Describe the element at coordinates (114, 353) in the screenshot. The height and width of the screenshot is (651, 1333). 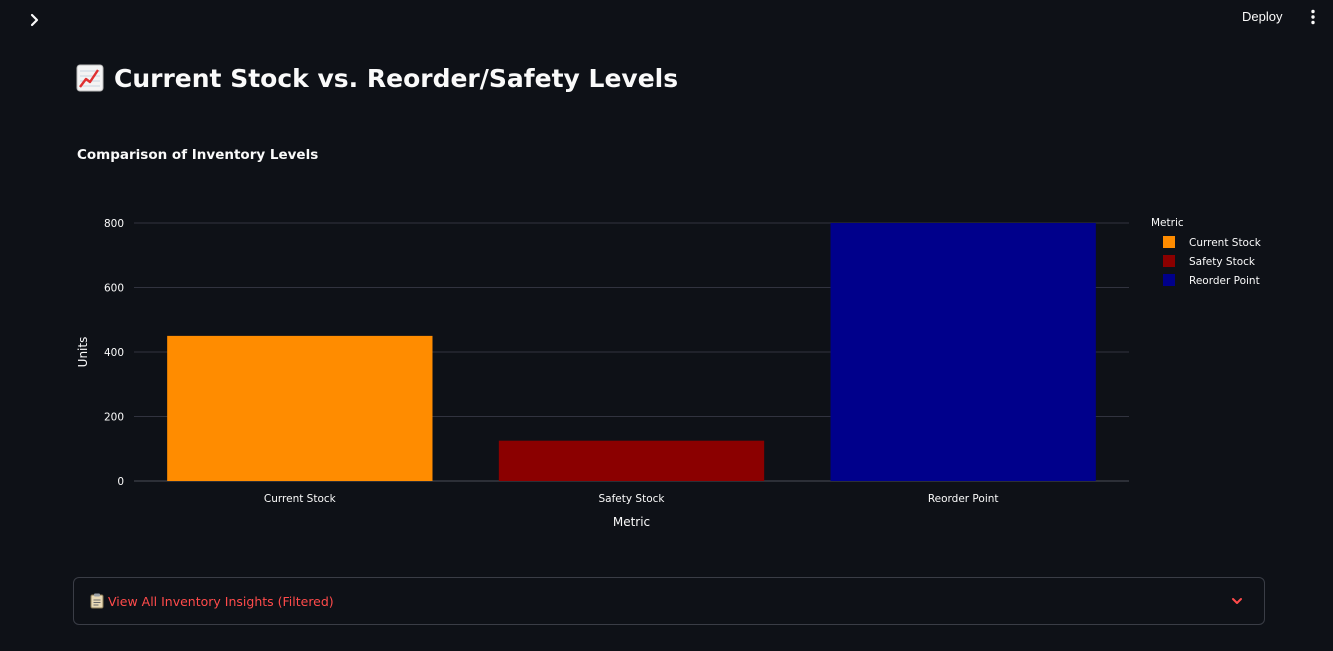
I see `y-tick-label: 400` at that location.